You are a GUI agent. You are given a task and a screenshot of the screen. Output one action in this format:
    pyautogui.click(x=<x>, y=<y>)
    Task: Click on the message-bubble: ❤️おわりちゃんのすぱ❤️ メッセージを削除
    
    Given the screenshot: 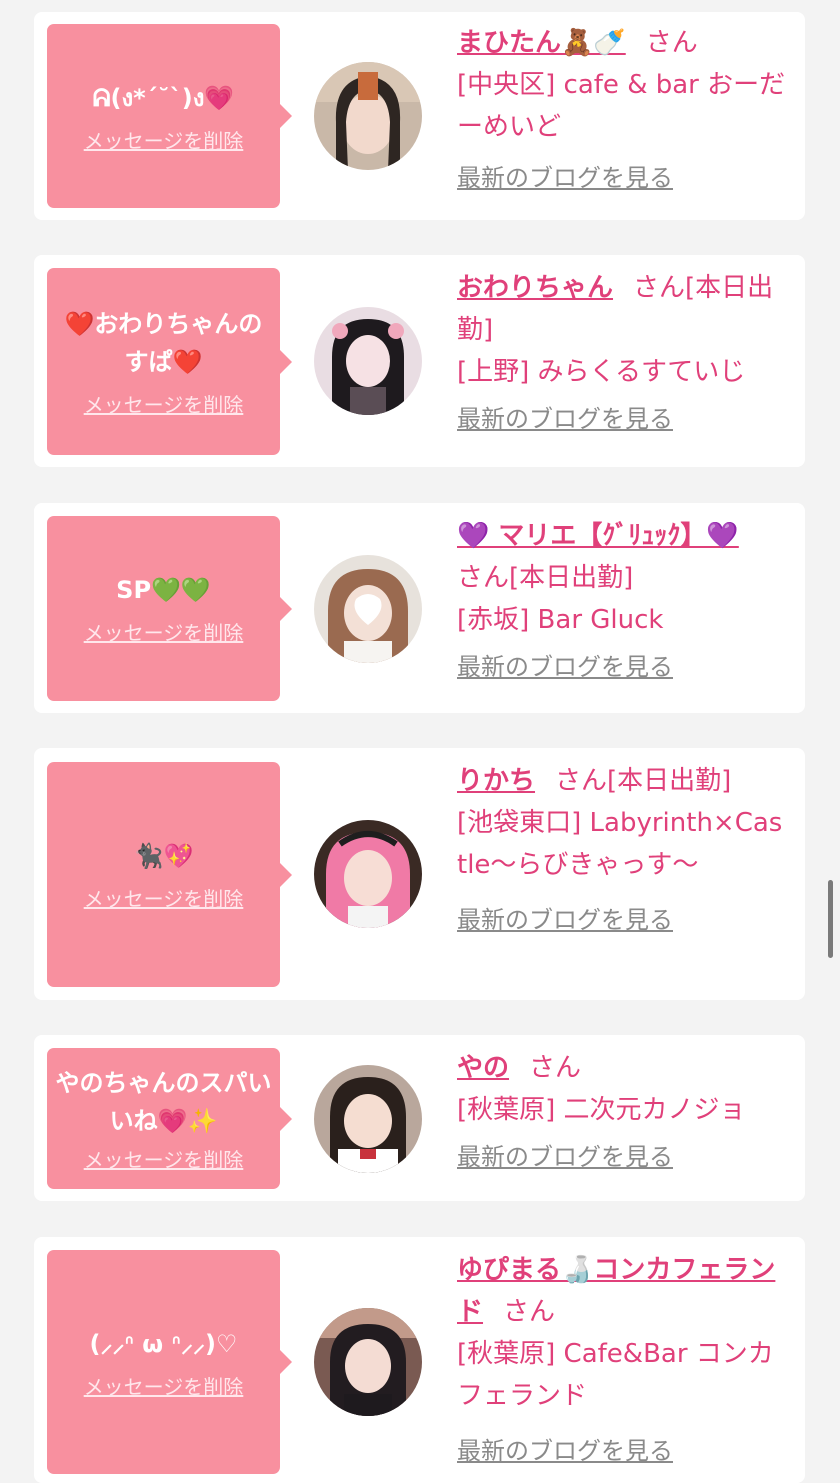 What is the action you would take?
    pyautogui.click(x=169, y=361)
    